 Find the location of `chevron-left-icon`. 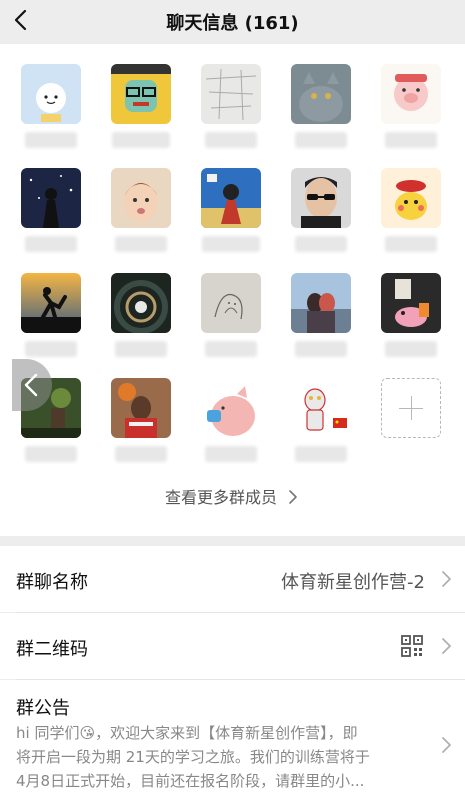

chevron-left-icon is located at coordinates (31, 385).